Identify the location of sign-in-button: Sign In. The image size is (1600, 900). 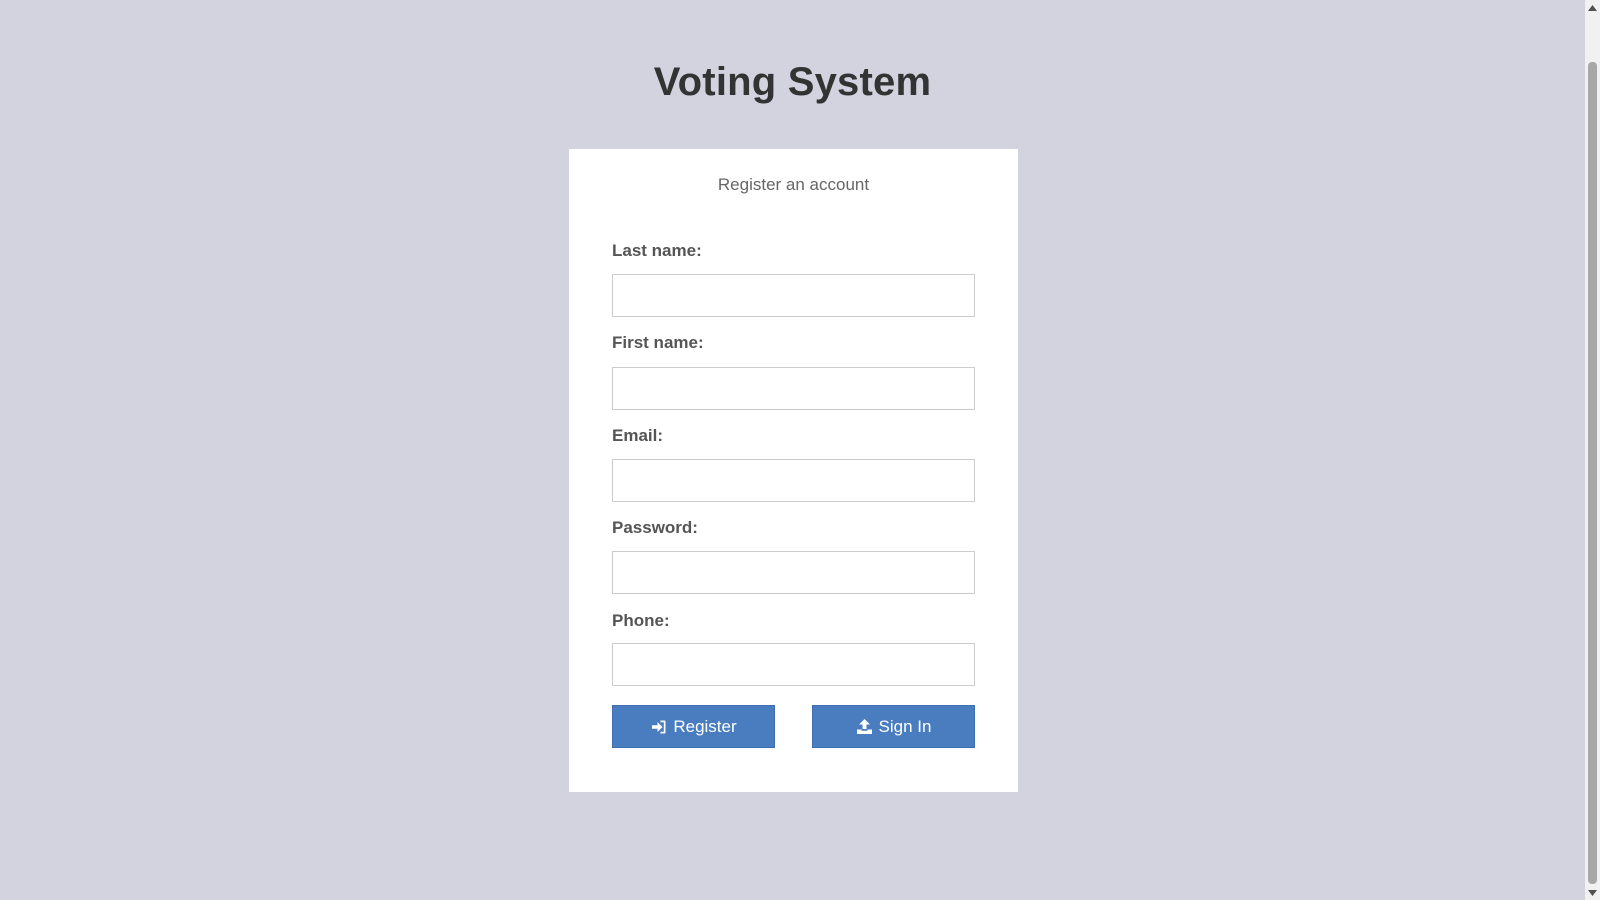
(893, 726).